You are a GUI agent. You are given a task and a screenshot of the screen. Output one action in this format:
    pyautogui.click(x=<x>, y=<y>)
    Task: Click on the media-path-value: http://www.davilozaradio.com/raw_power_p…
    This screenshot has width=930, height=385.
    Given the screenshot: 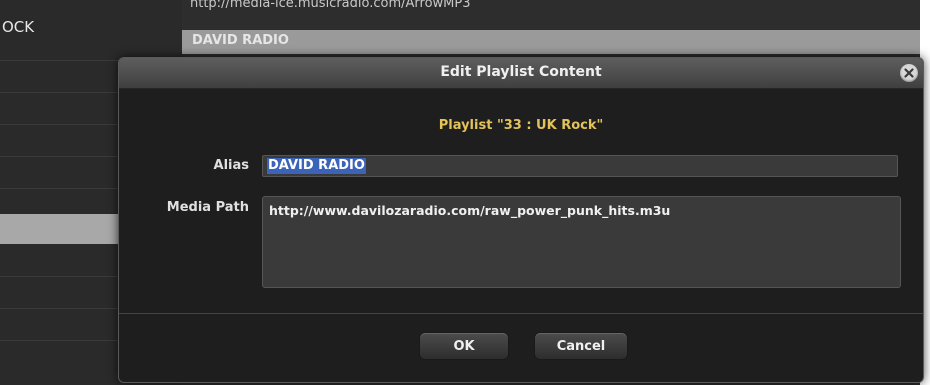 What is the action you would take?
    pyautogui.click(x=470, y=210)
    